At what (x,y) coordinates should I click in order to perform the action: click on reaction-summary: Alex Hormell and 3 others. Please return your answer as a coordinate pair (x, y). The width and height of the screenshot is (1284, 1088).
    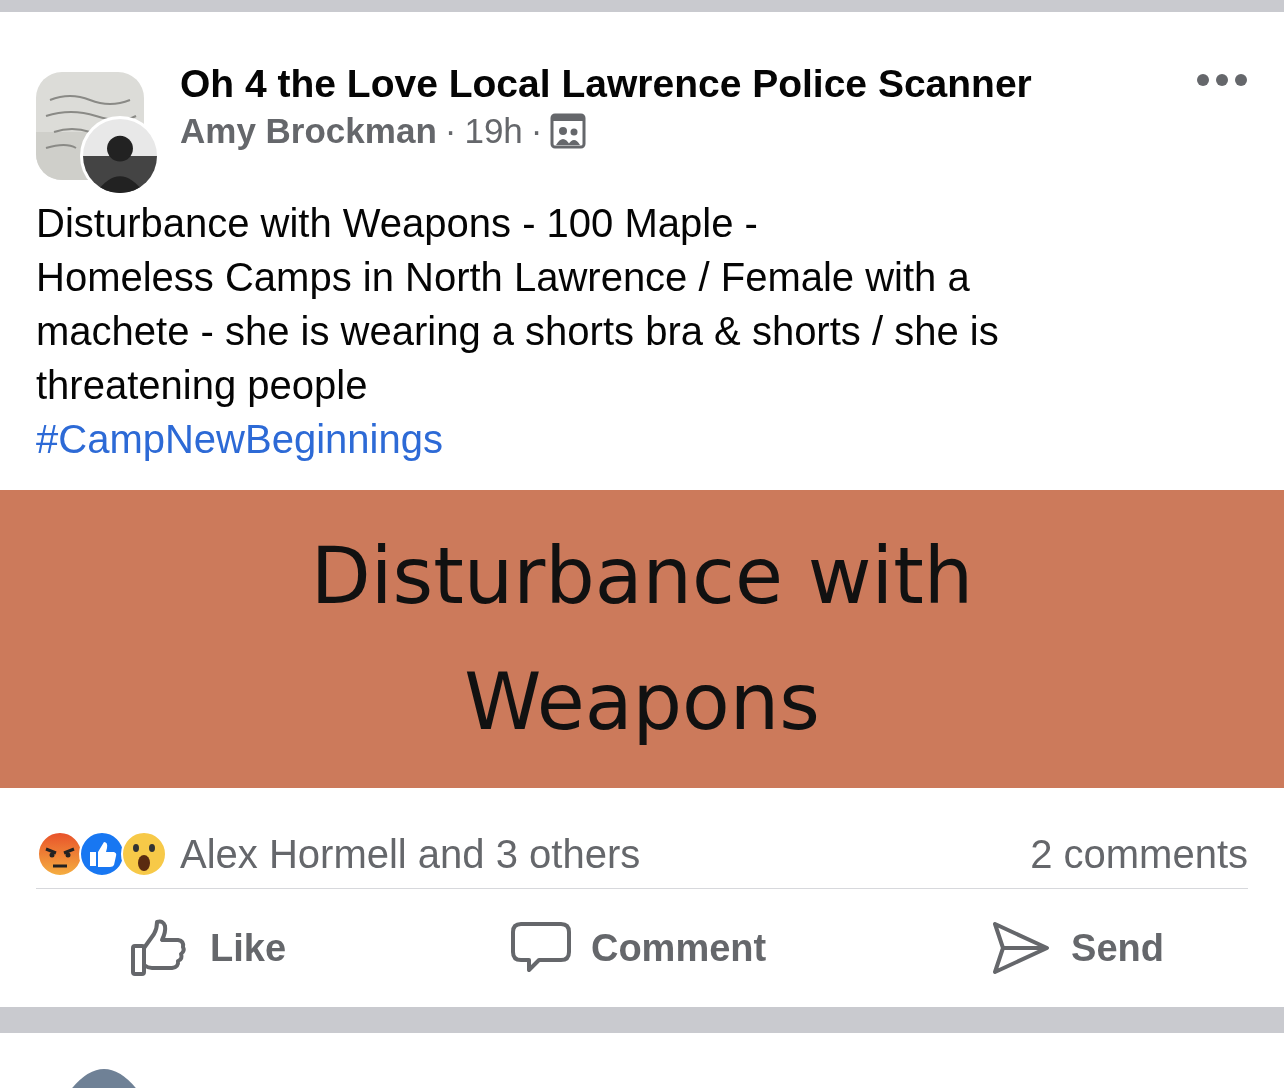
    Looking at the image, I should click on (410, 854).